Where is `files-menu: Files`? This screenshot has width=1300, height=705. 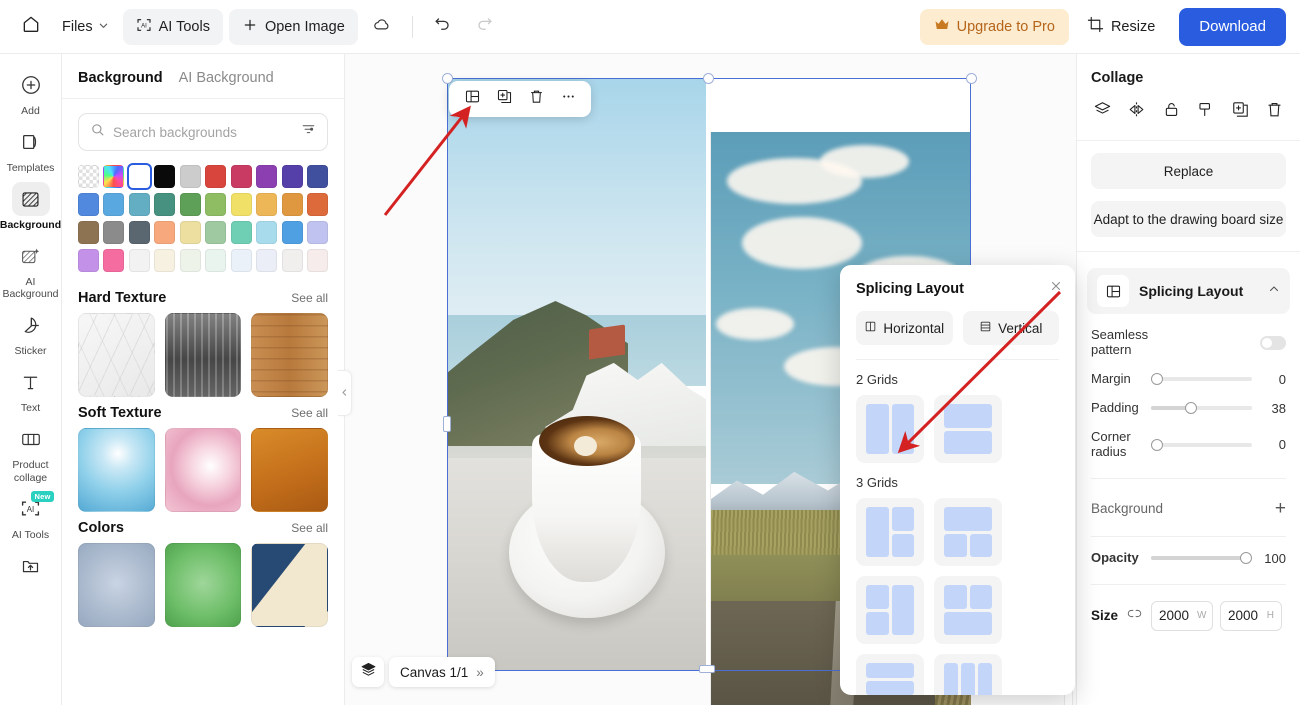 files-menu: Files is located at coordinates (85, 27).